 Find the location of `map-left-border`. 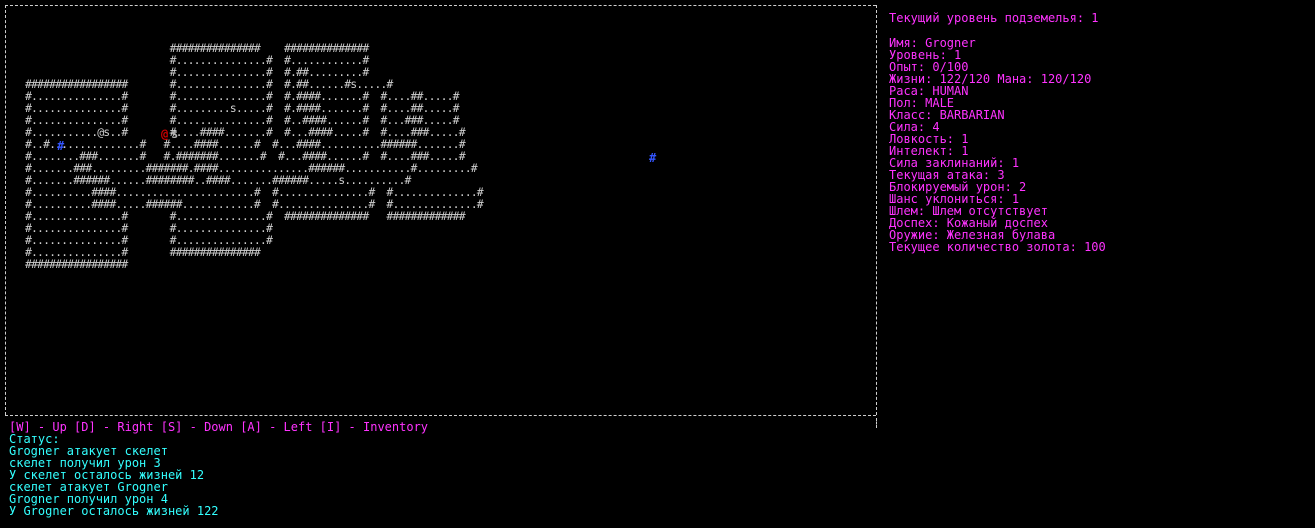

map-left-border is located at coordinates (5, 210).